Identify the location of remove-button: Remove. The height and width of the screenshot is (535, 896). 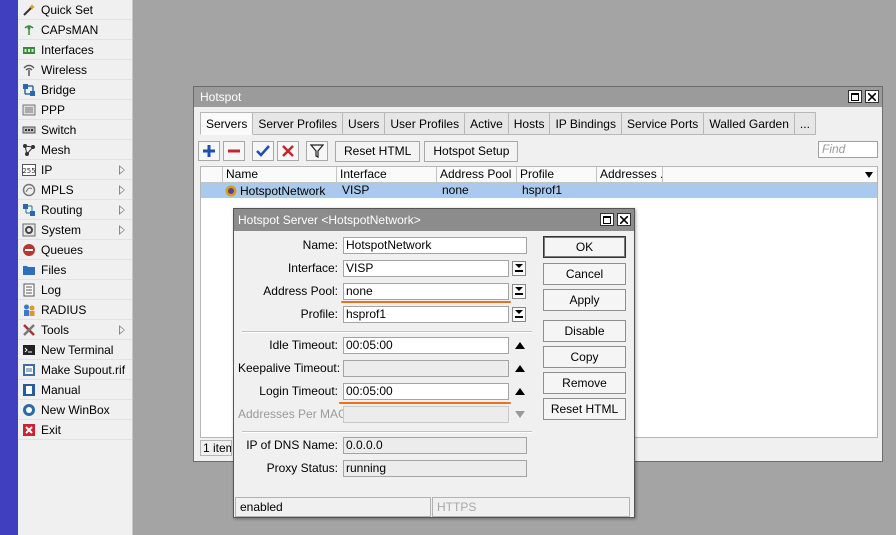
(584, 383).